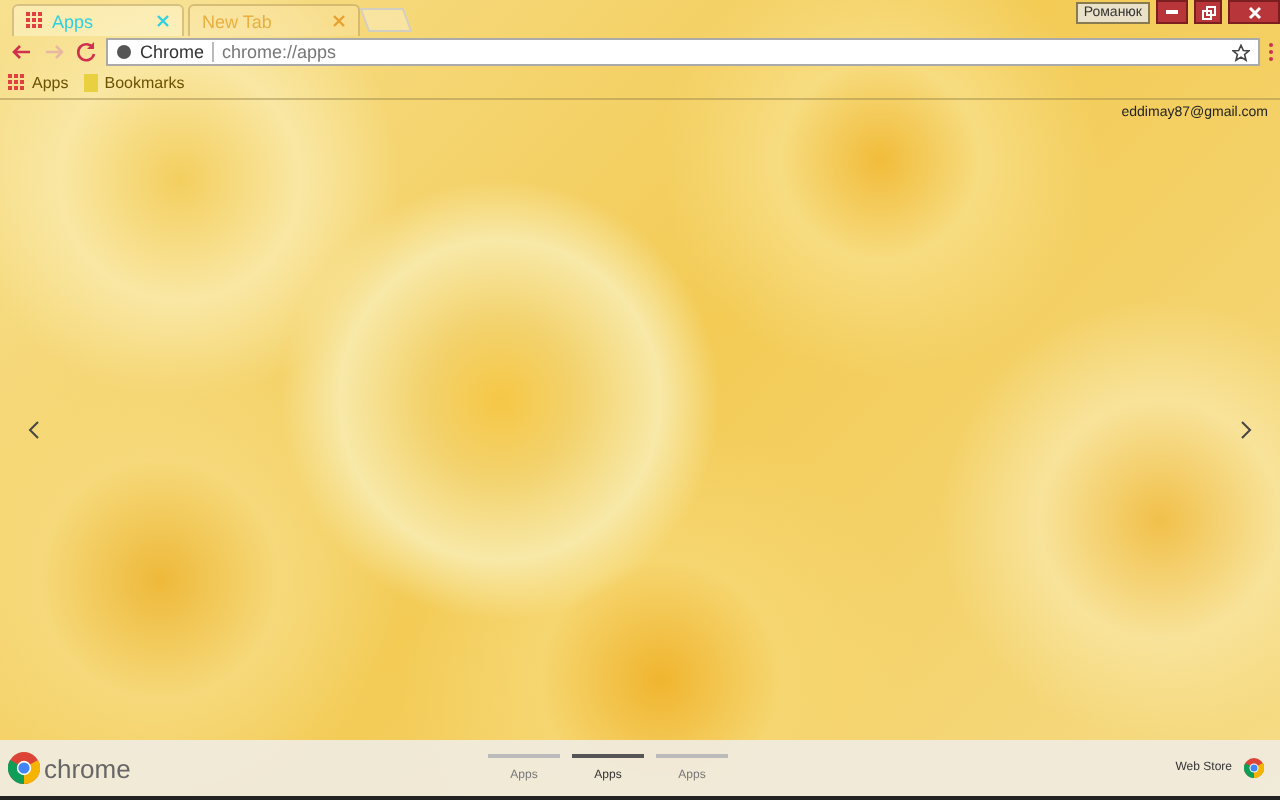  I want to click on restore-icon, so click(1208, 12).